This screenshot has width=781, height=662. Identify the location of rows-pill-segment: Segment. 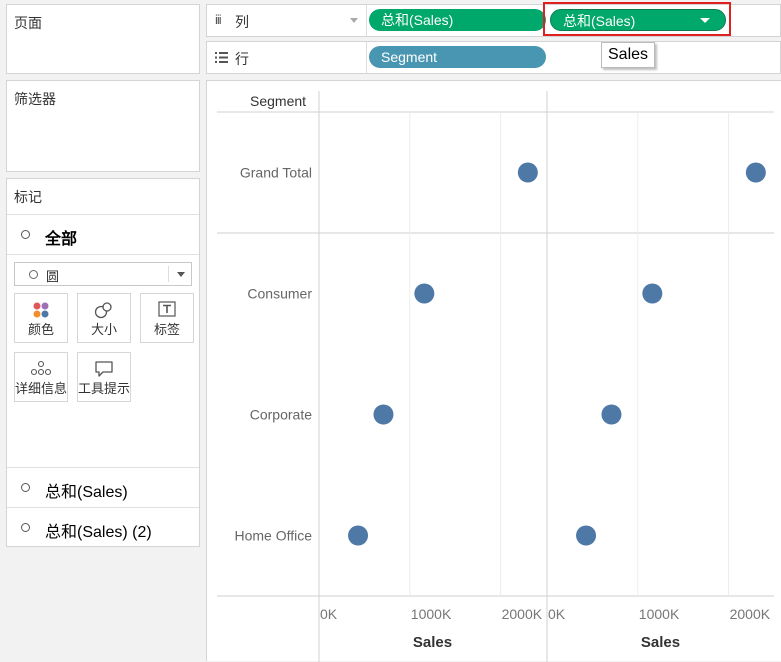
(457, 57).